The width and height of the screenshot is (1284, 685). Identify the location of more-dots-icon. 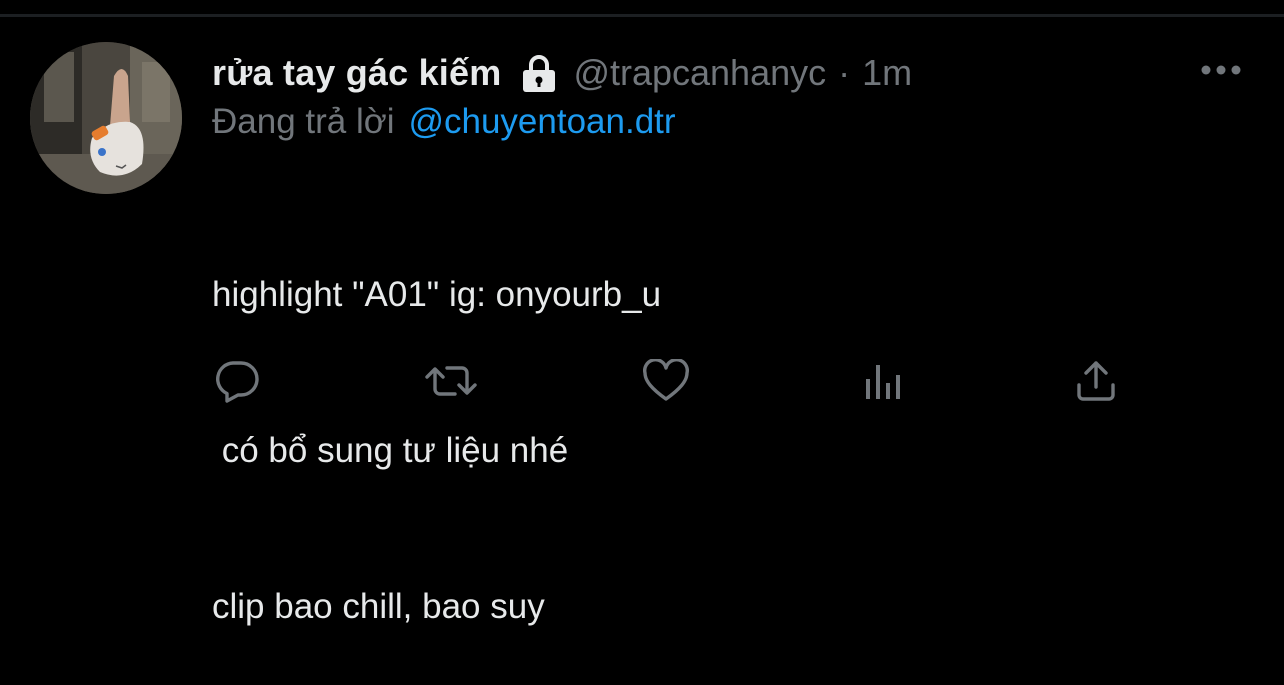
(1222, 70).